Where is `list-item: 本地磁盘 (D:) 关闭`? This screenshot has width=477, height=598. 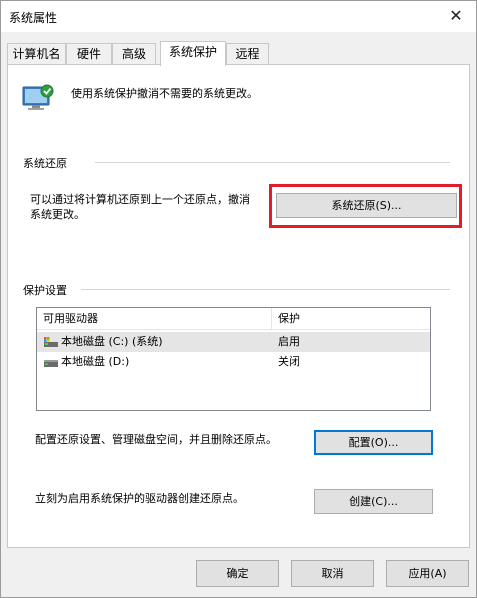
list-item: 本地磁盘 (D:) 关闭 is located at coordinates (233, 362).